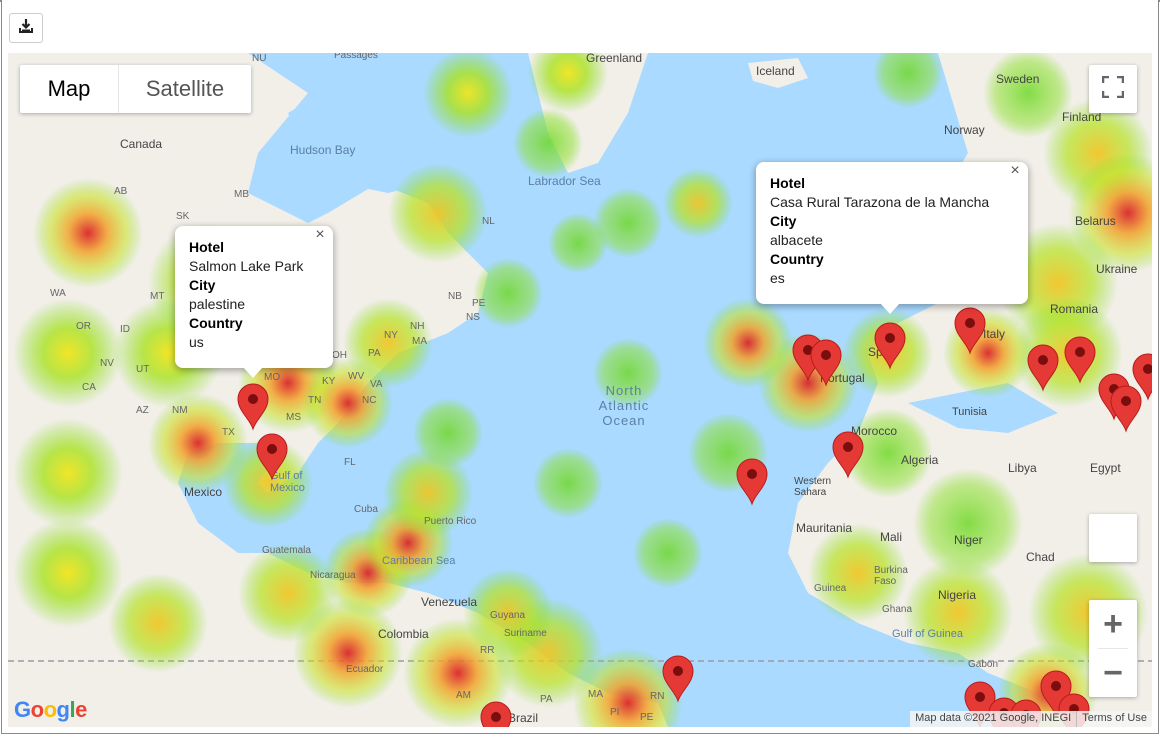 This screenshot has width=1160, height=736. What do you see at coordinates (246, 266) in the screenshot?
I see `hotel-name: Salmon Lake Park` at bounding box center [246, 266].